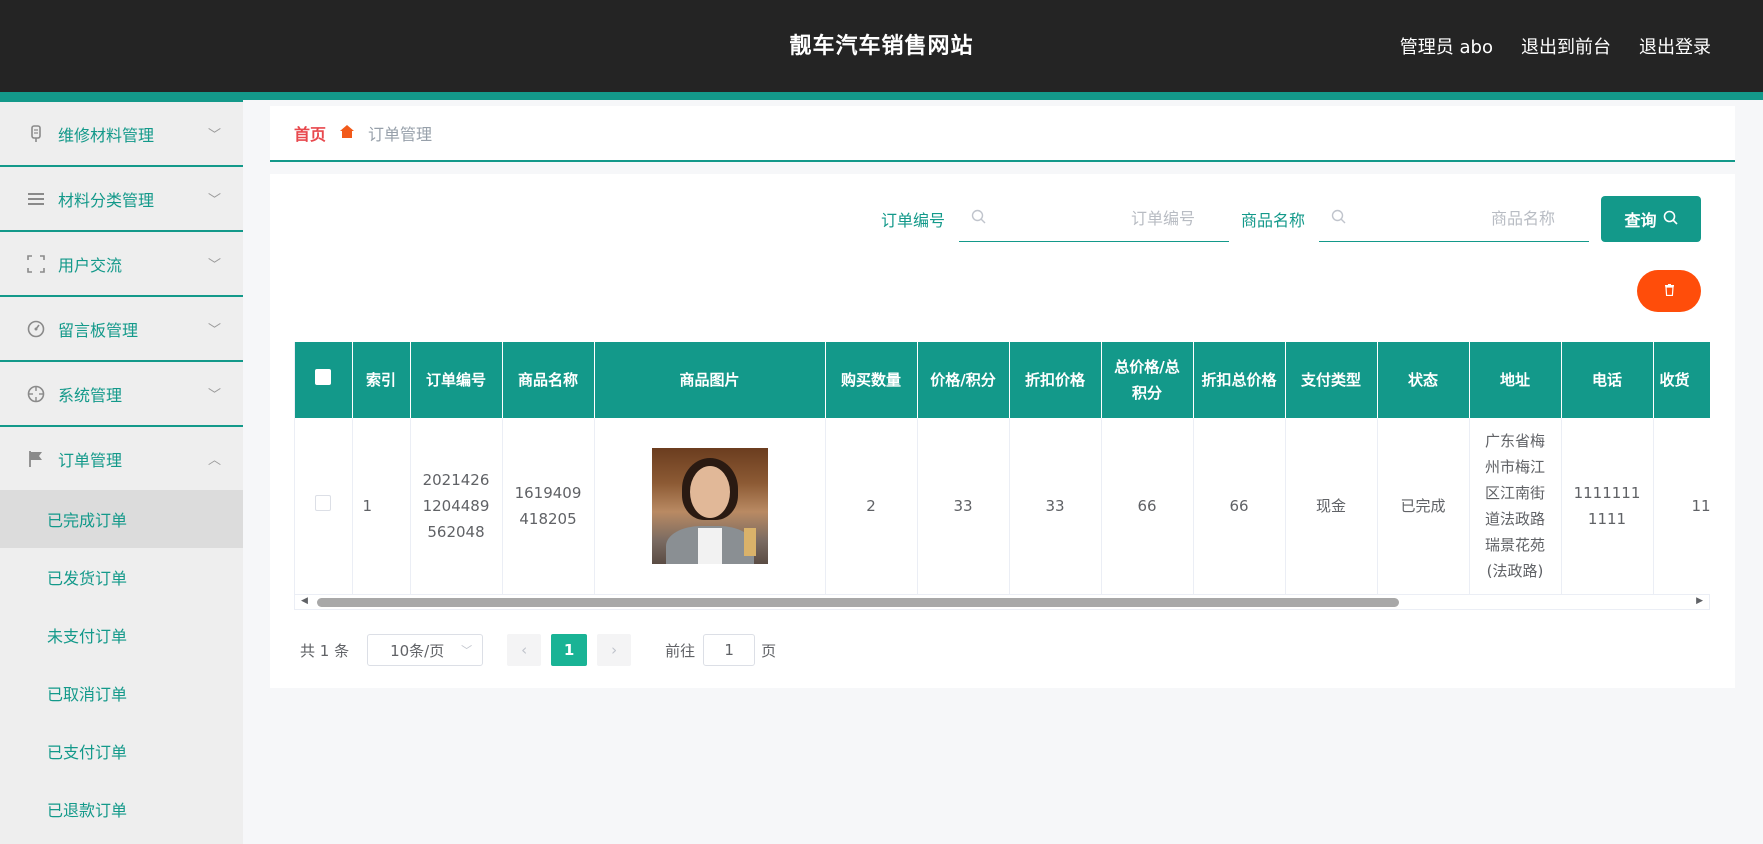 The width and height of the screenshot is (1763, 844). Describe the element at coordinates (400, 134) in the screenshot. I see `breadcrumb-current: 订单管理` at that location.